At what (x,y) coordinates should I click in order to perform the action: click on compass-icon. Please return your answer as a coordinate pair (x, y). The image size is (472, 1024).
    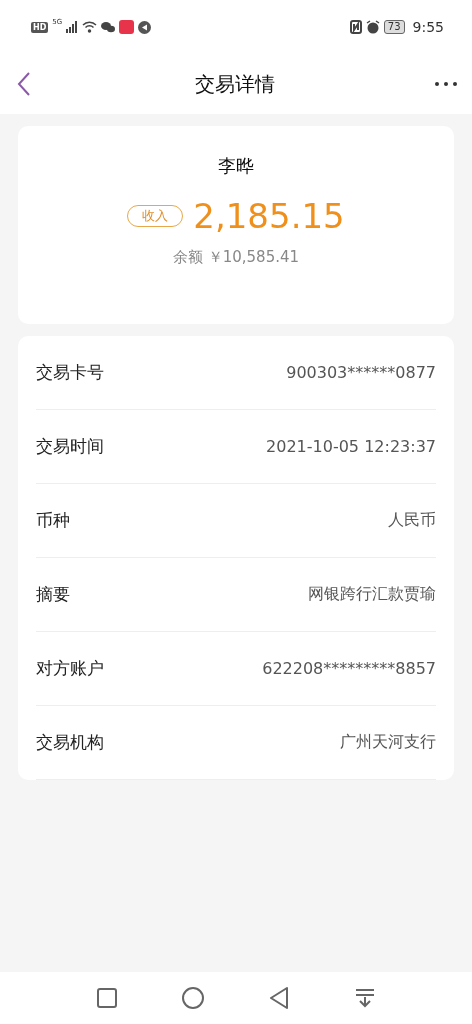
    Looking at the image, I should click on (145, 27).